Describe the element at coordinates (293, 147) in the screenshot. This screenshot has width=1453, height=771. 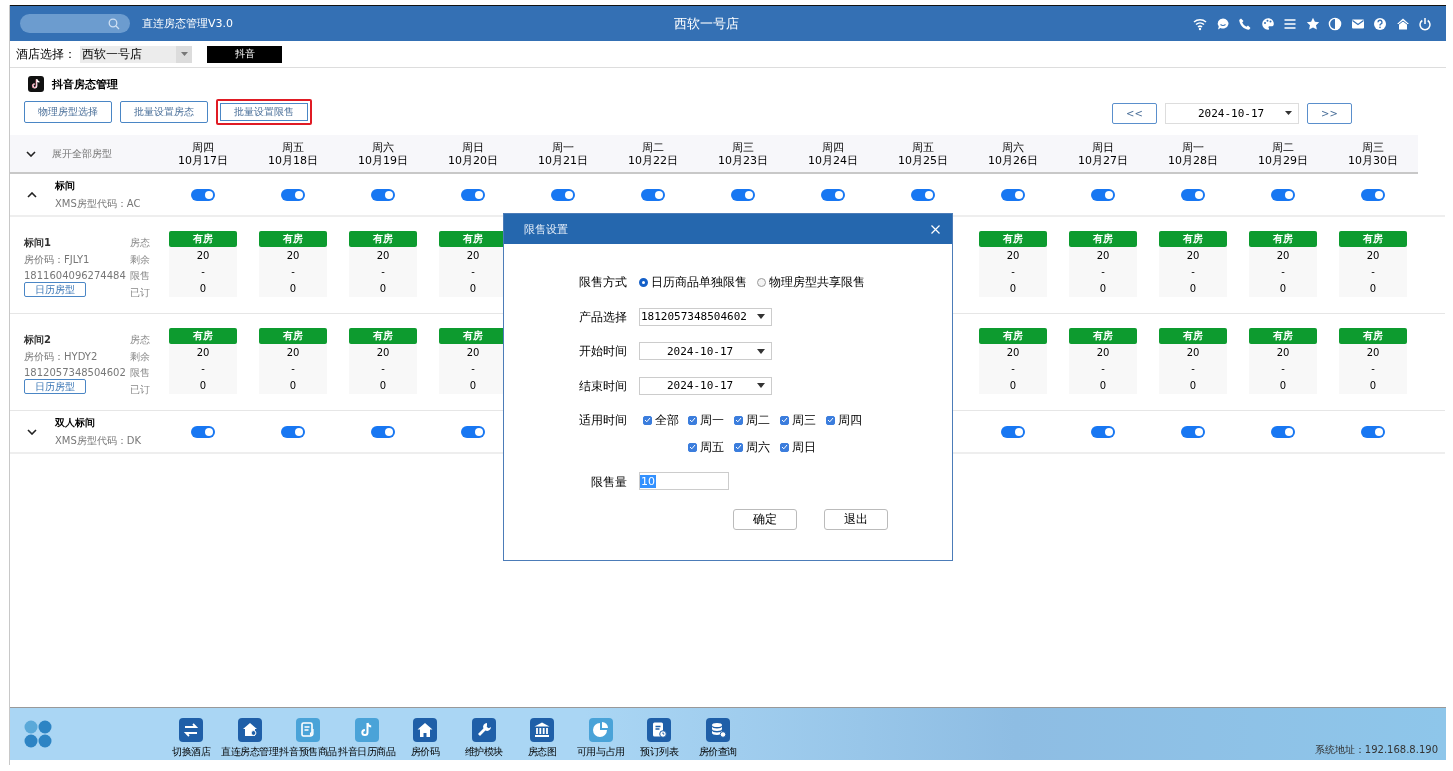
I see `weekday-label: 周五` at that location.